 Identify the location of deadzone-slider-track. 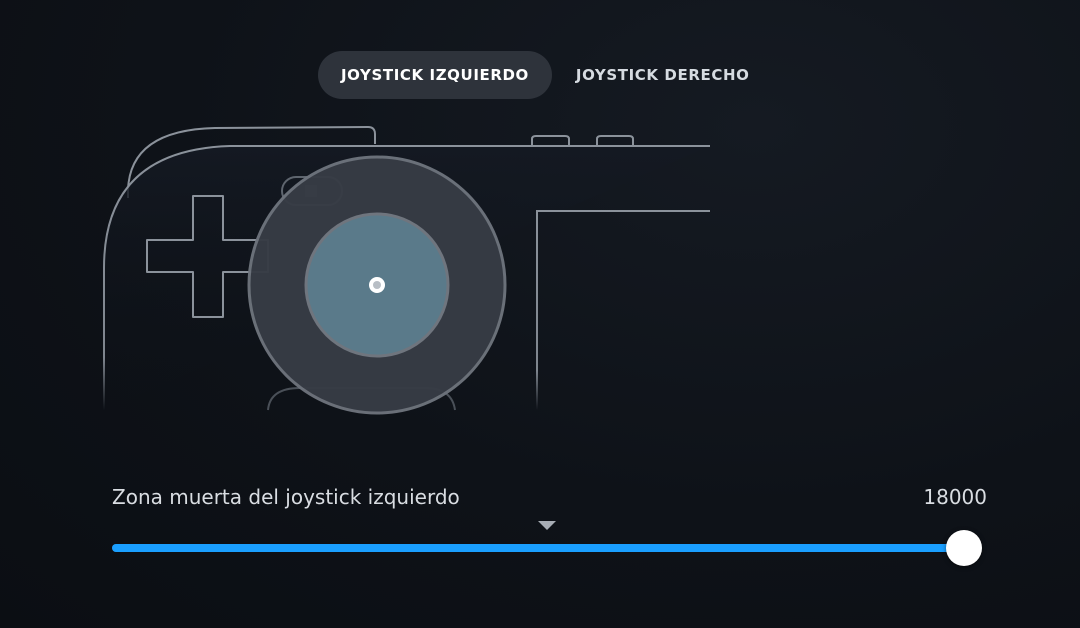
(547, 548).